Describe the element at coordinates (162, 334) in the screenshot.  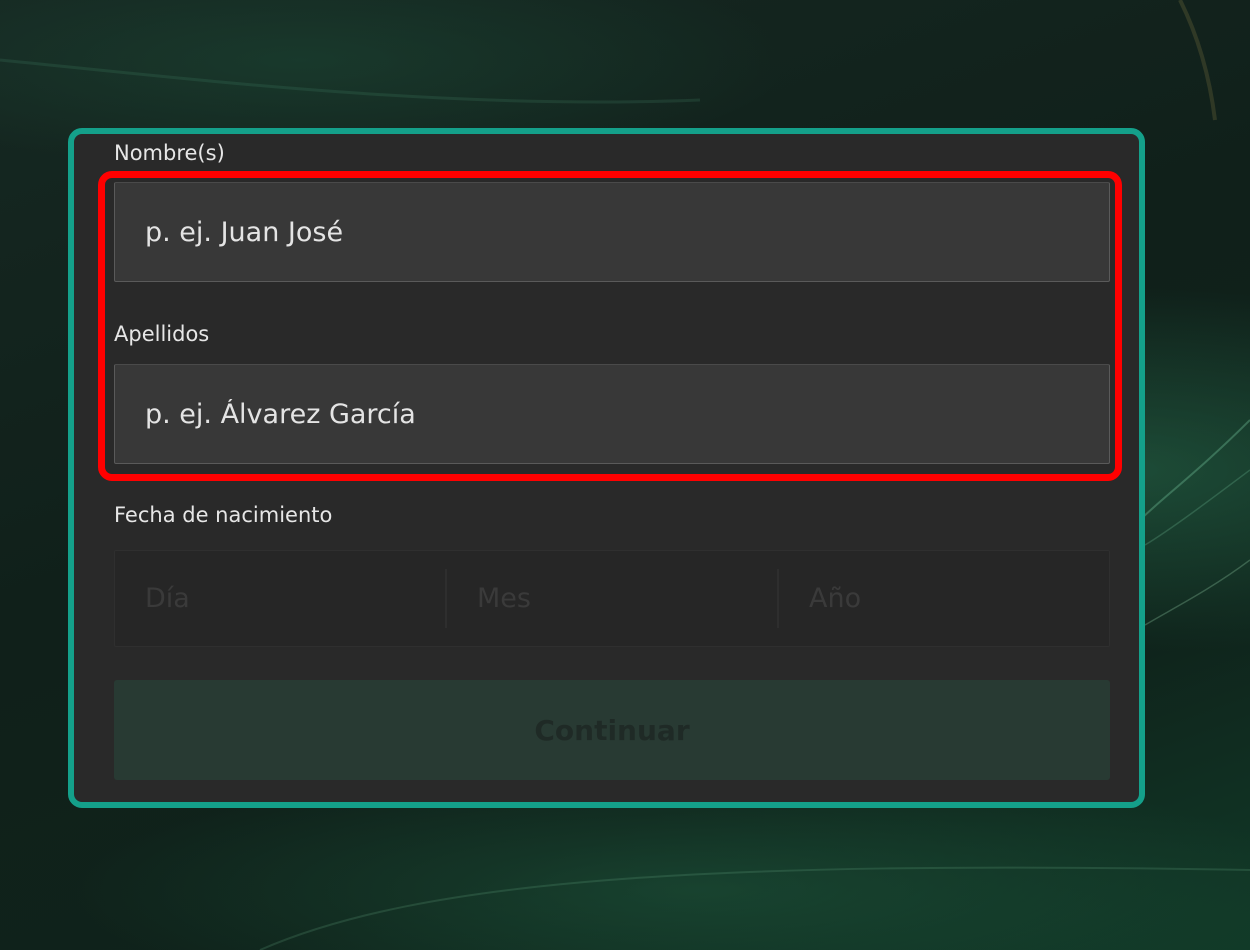
I see `last-name-label: Apellidos` at that location.